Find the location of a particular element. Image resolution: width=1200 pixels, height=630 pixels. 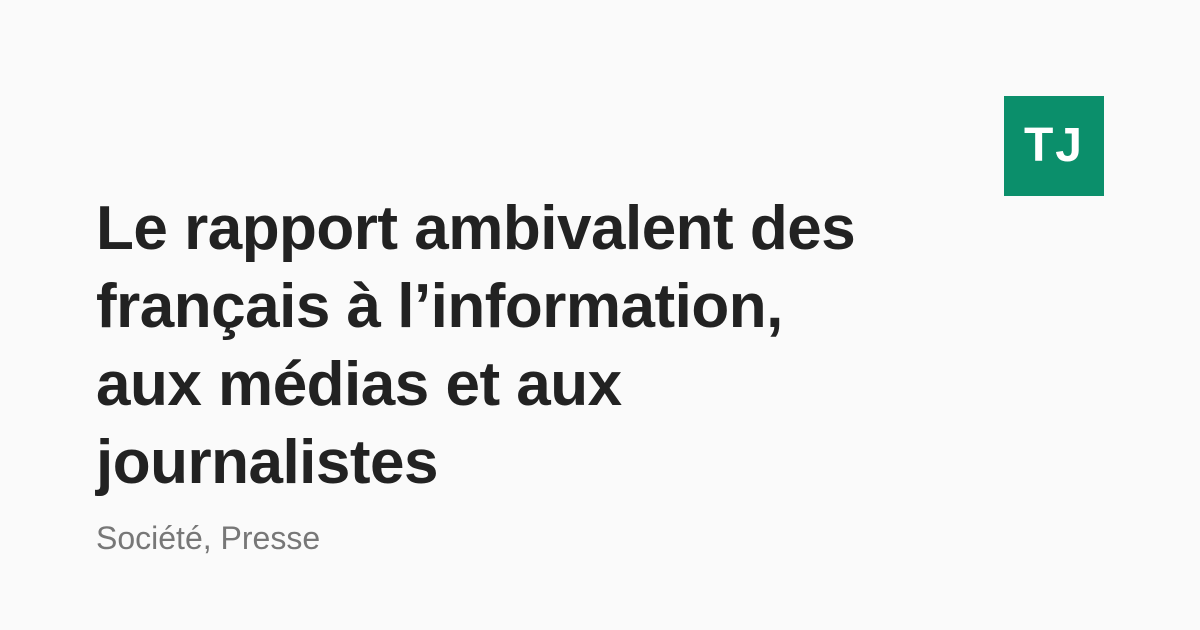

site-logo-text: TJ is located at coordinates (1053, 145).